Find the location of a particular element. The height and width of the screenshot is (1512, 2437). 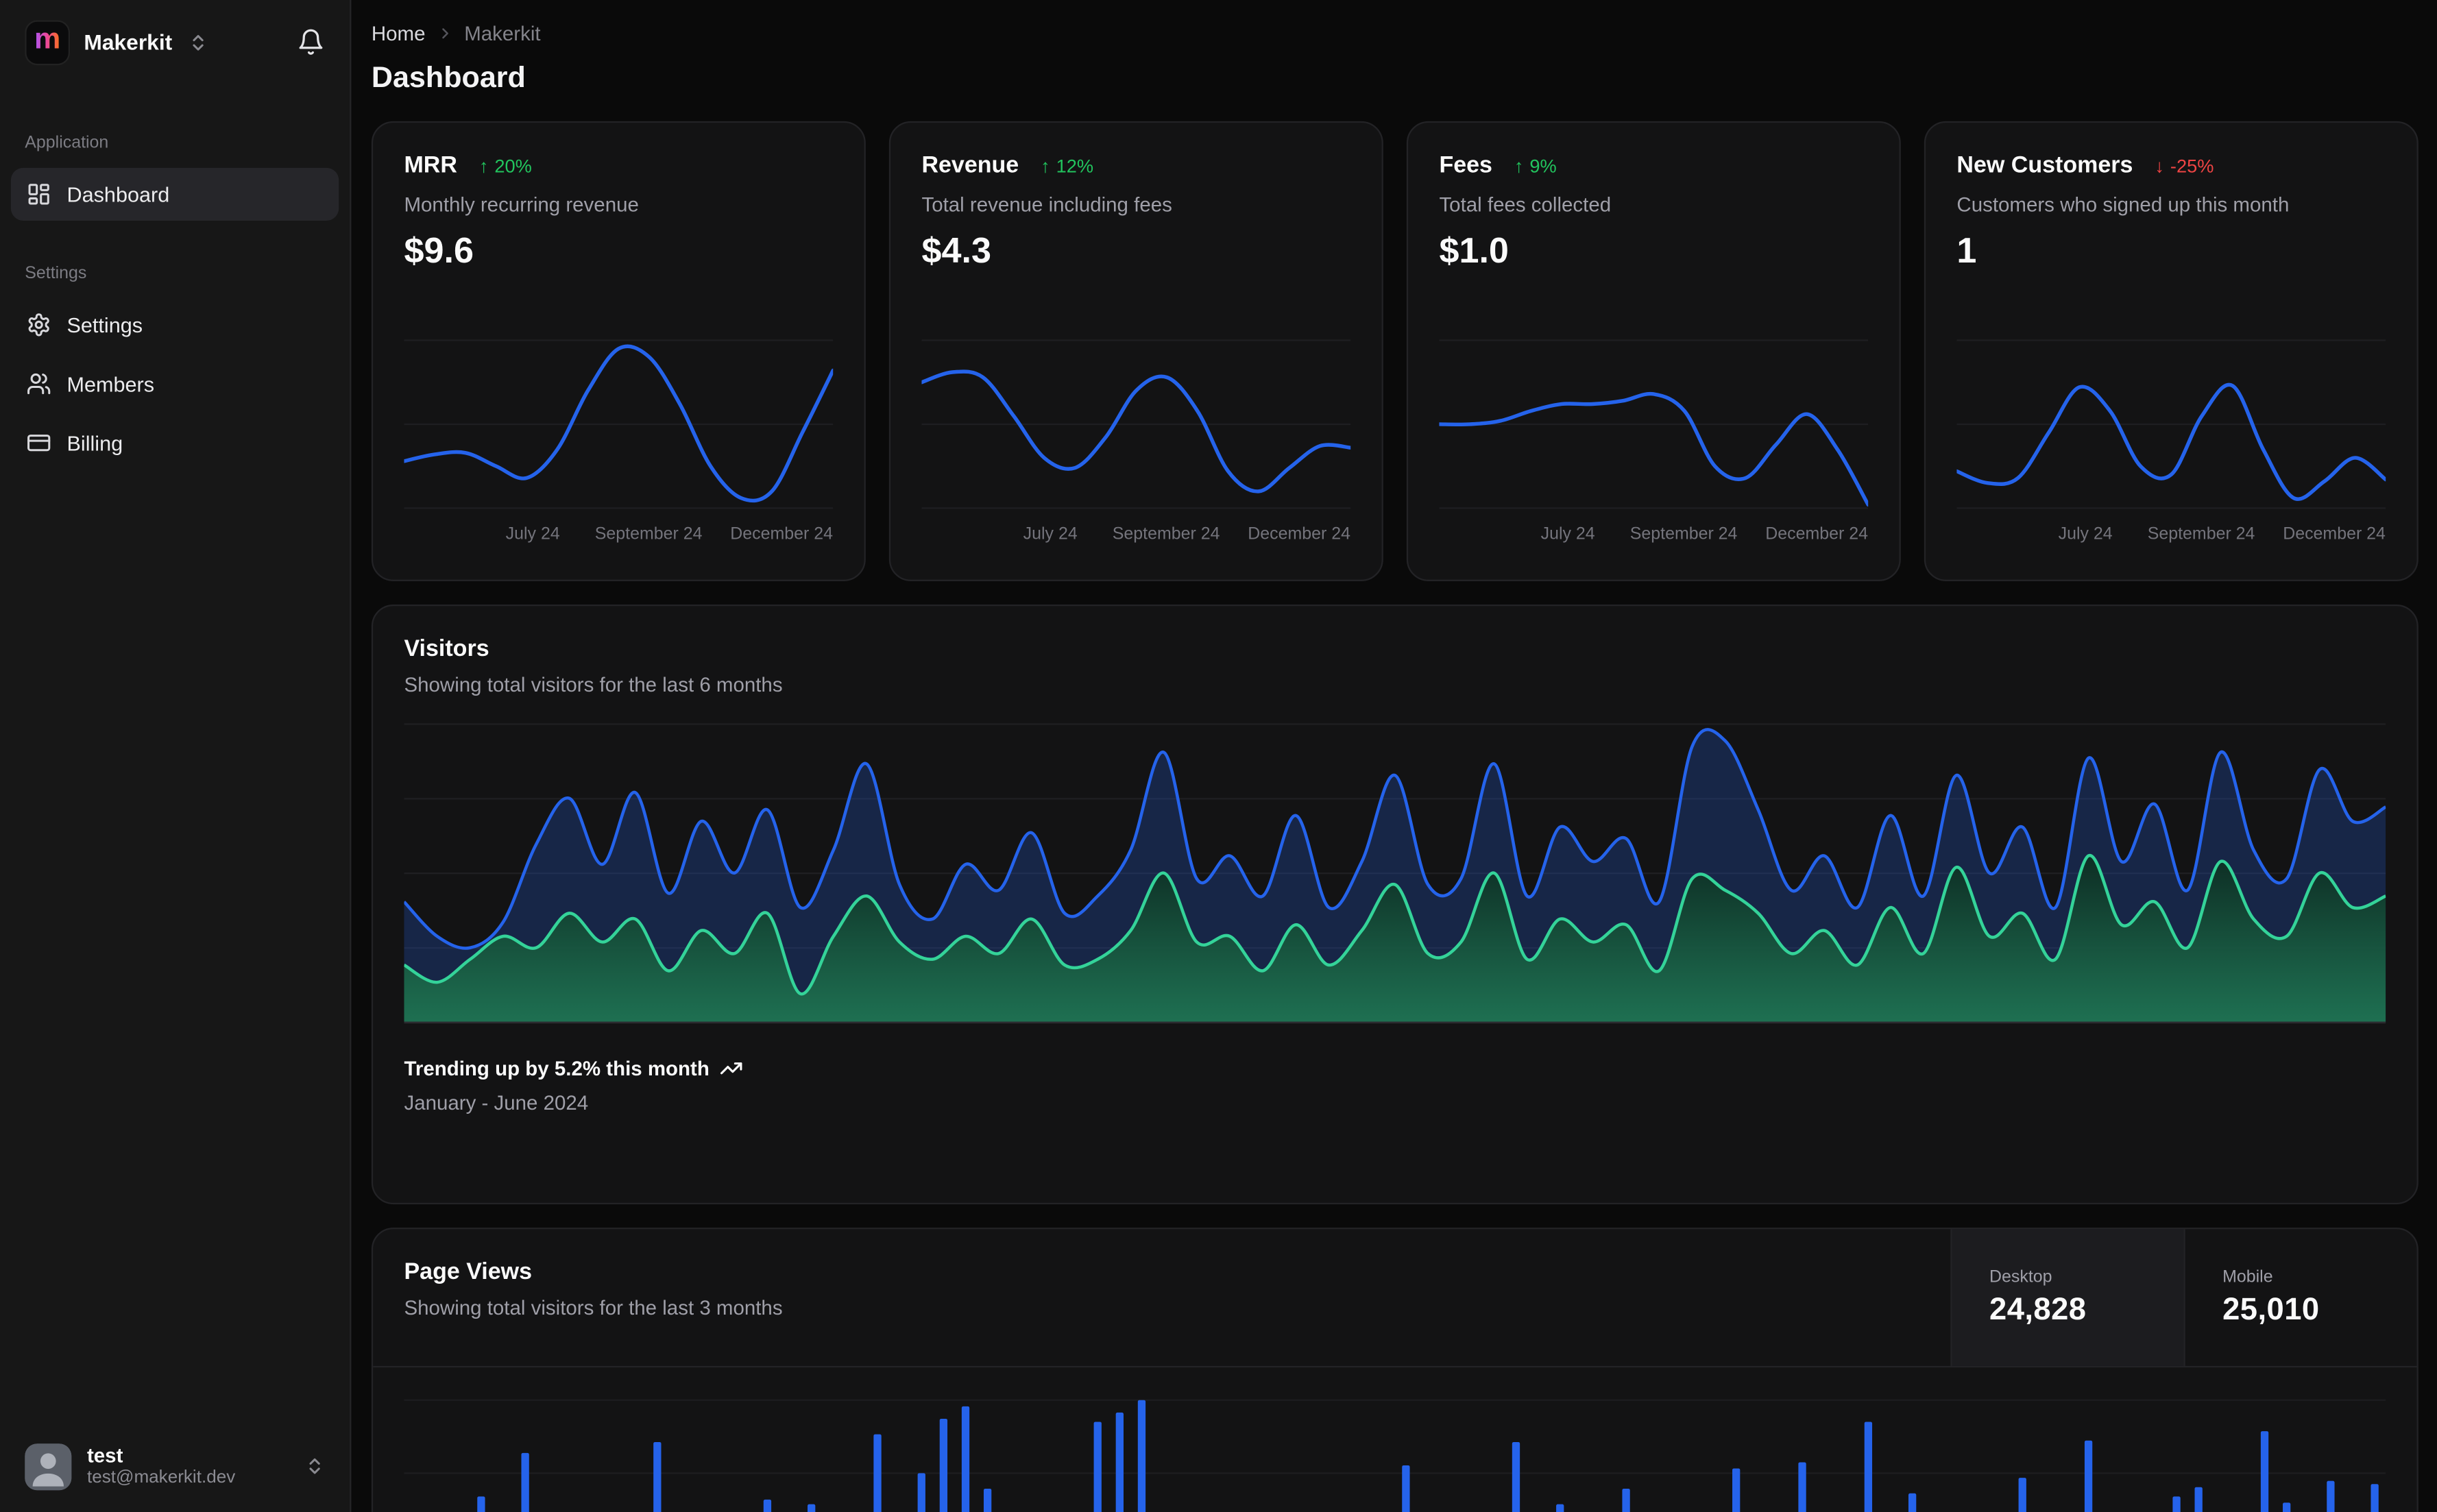

user-name: test is located at coordinates (104, 1455).